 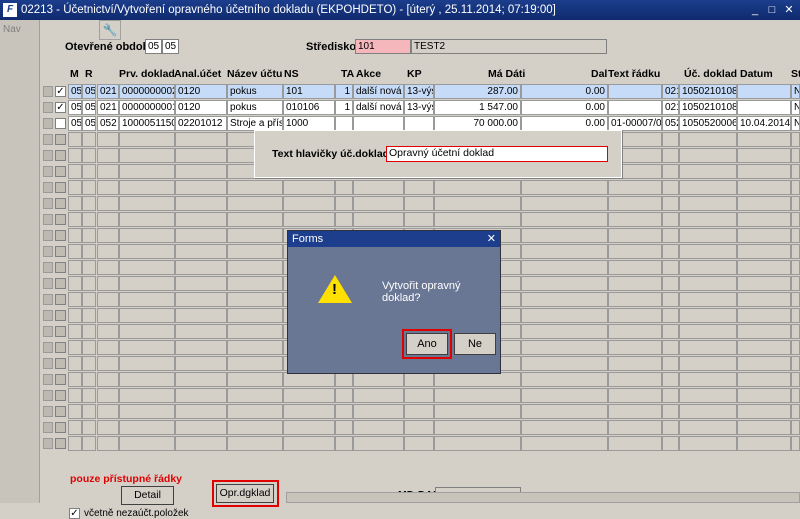 What do you see at coordinates (60, 91) in the screenshot?
I see `row-checkbox: ✓` at bounding box center [60, 91].